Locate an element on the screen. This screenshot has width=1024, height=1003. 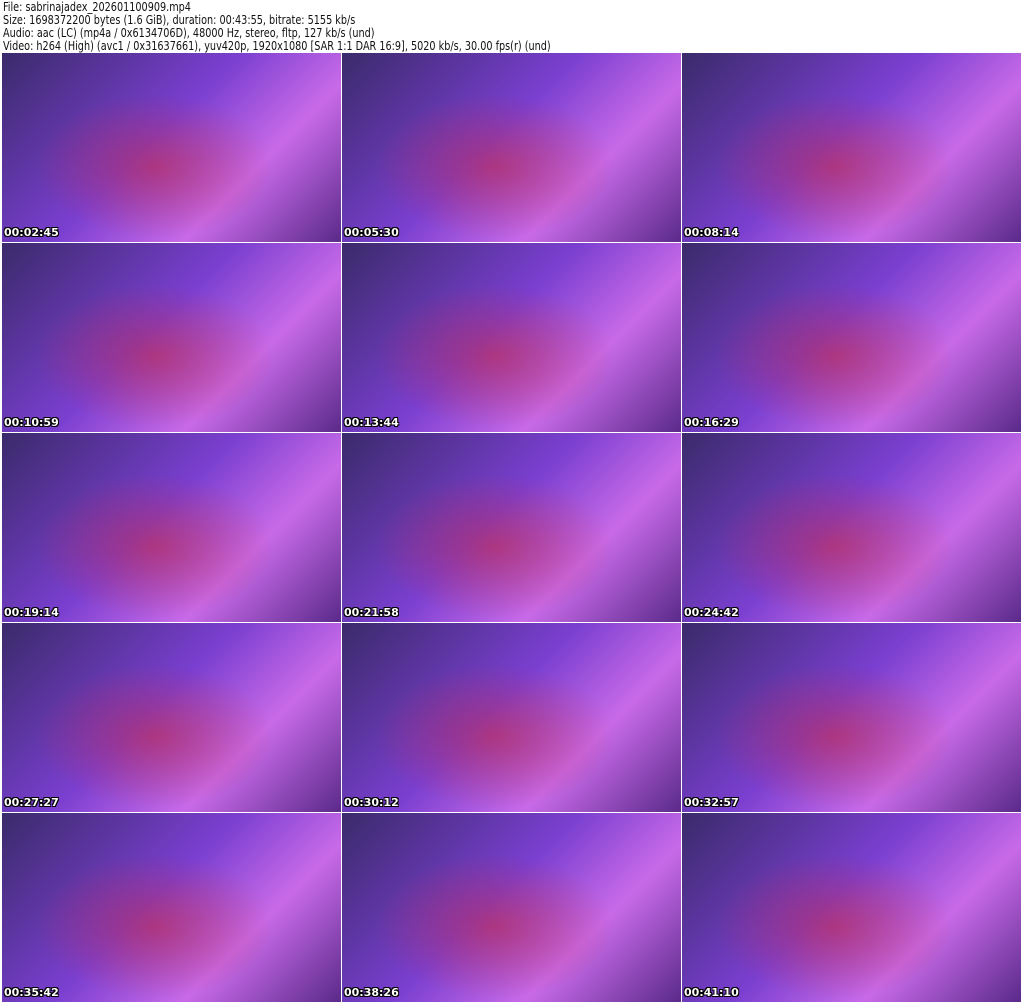
video-thumbnail: 00:41:10 is located at coordinates (851, 907).